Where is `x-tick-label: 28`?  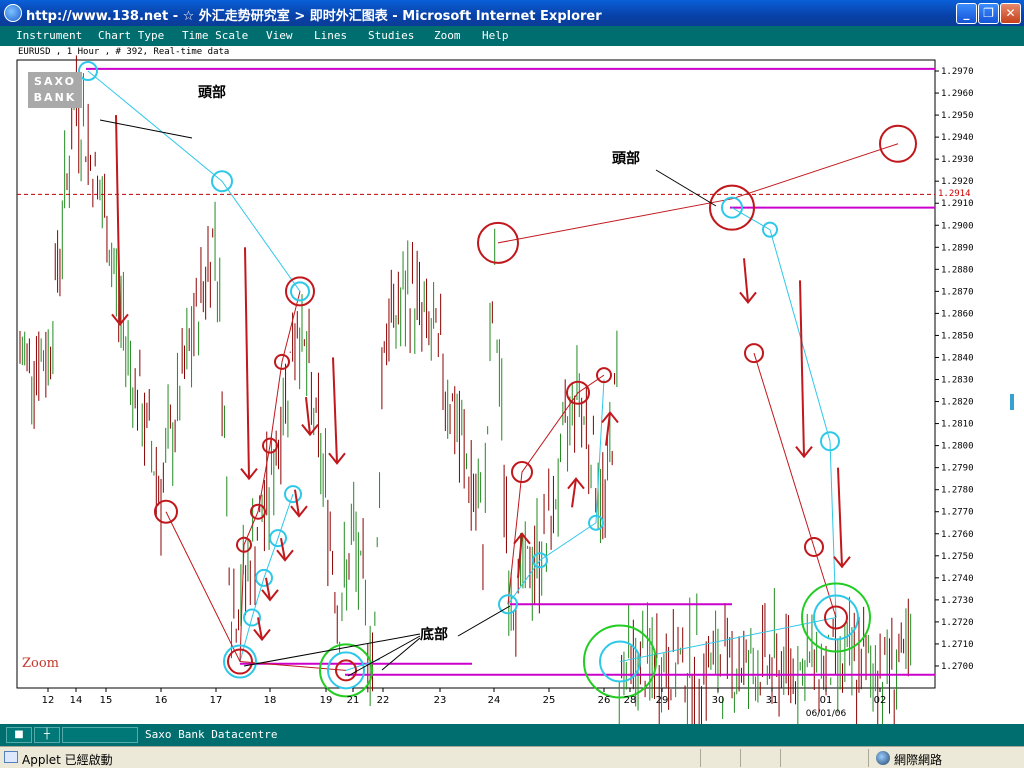
x-tick-label: 28 is located at coordinates (630, 700).